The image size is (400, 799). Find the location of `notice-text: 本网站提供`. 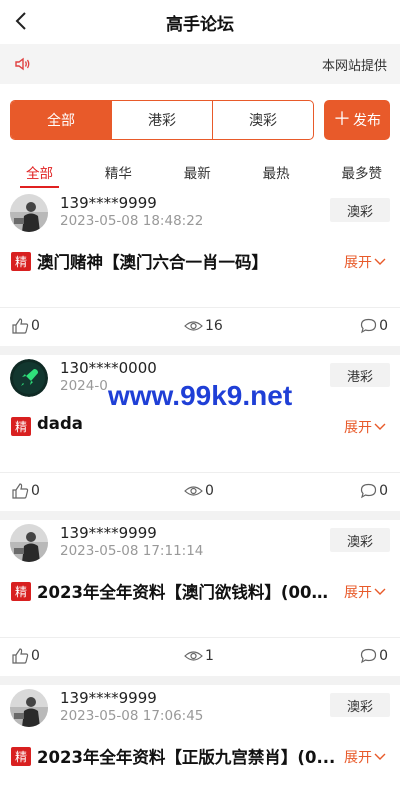

notice-text: 本网站提供 is located at coordinates (354, 66).